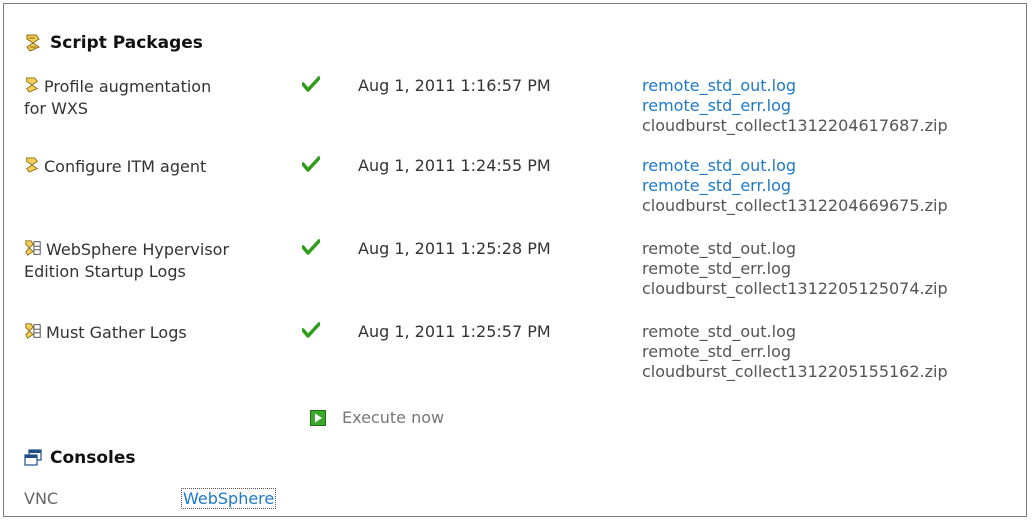 This screenshot has height=522, width=1032. What do you see at coordinates (118, 97) in the screenshot?
I see `package-name: Profile augmentation for WXS` at bounding box center [118, 97].